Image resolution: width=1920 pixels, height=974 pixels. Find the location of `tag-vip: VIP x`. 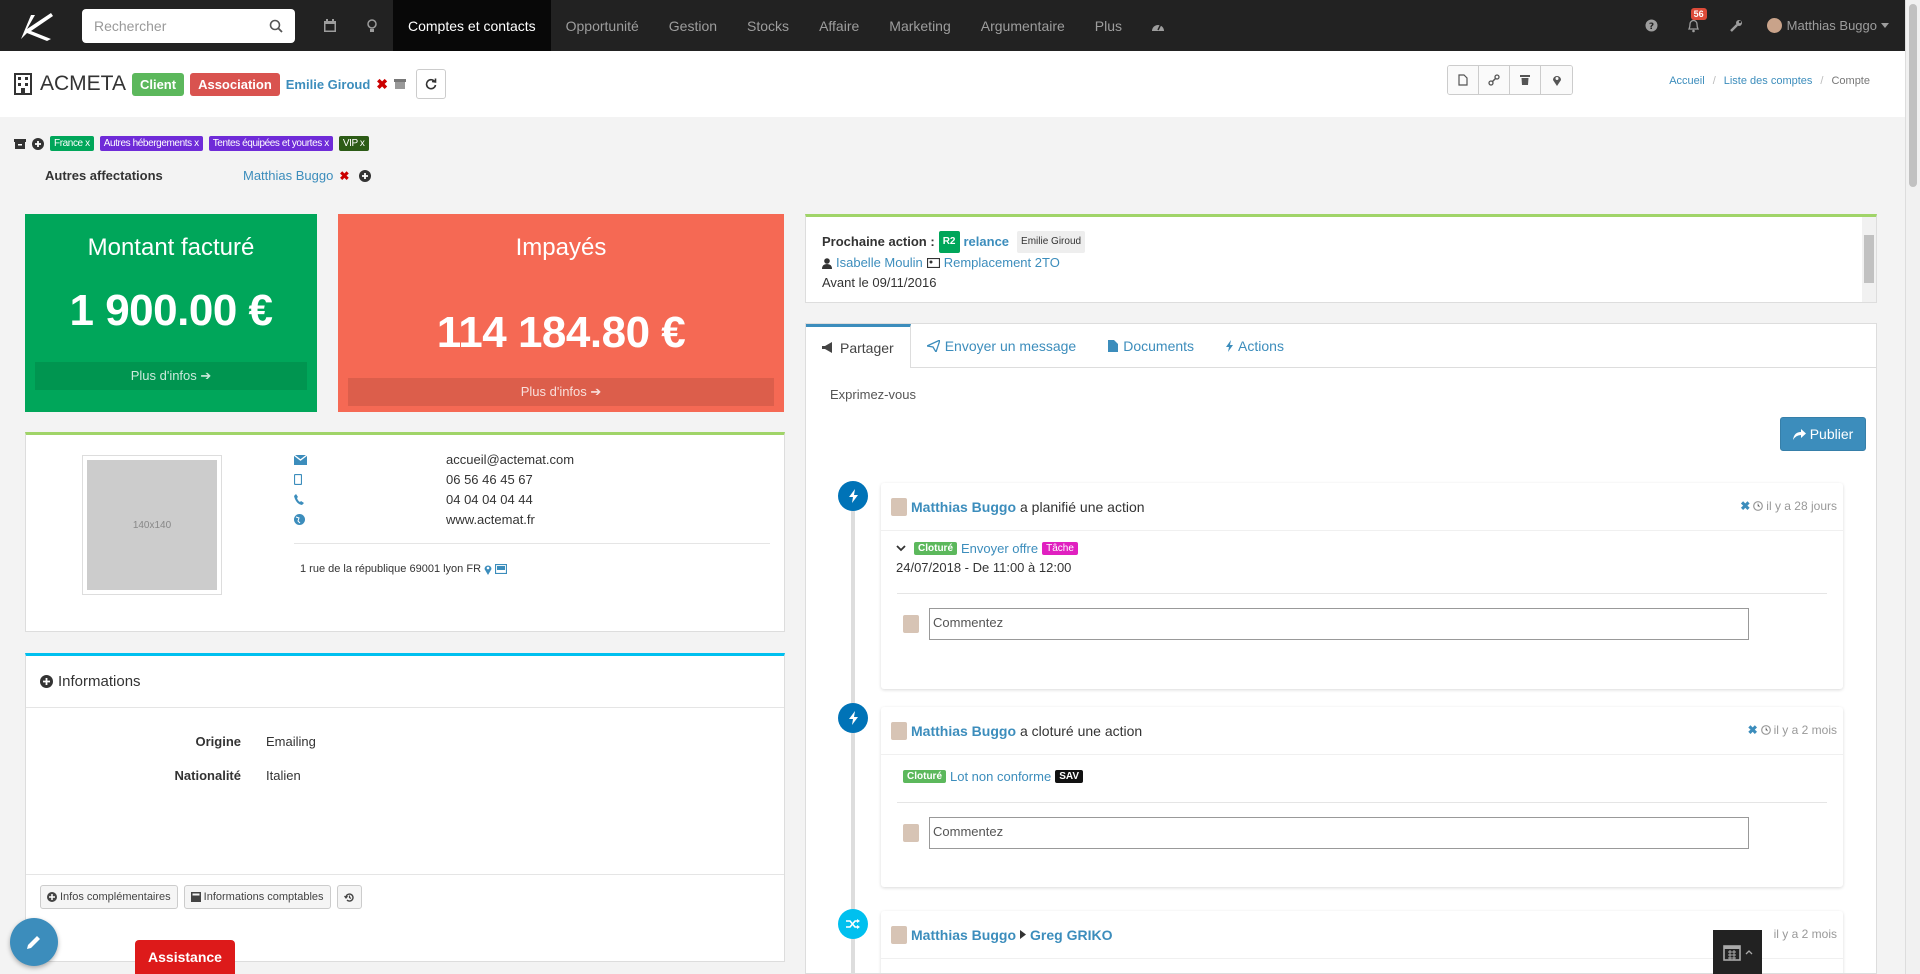

tag-vip: VIP x is located at coordinates (353, 143).